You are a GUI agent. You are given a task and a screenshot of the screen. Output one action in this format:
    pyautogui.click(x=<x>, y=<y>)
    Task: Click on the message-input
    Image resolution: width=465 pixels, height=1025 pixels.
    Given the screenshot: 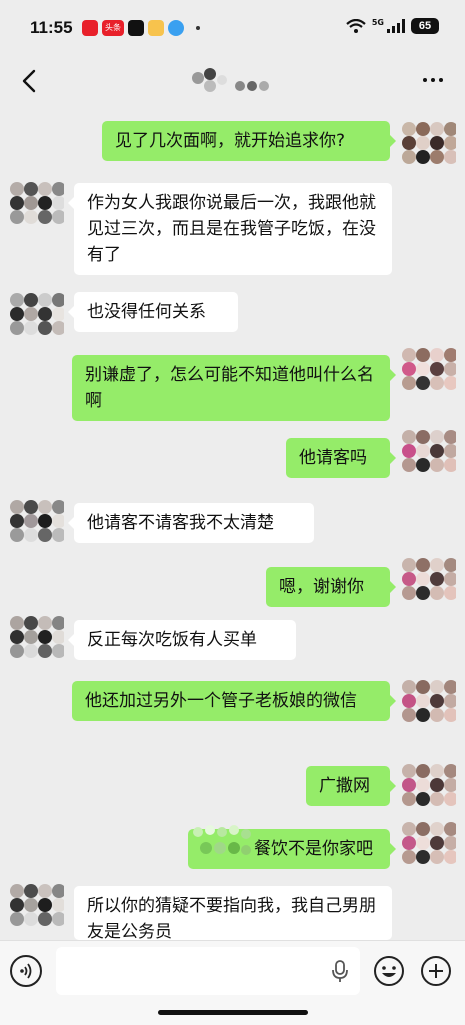 What is the action you would take?
    pyautogui.click(x=208, y=971)
    